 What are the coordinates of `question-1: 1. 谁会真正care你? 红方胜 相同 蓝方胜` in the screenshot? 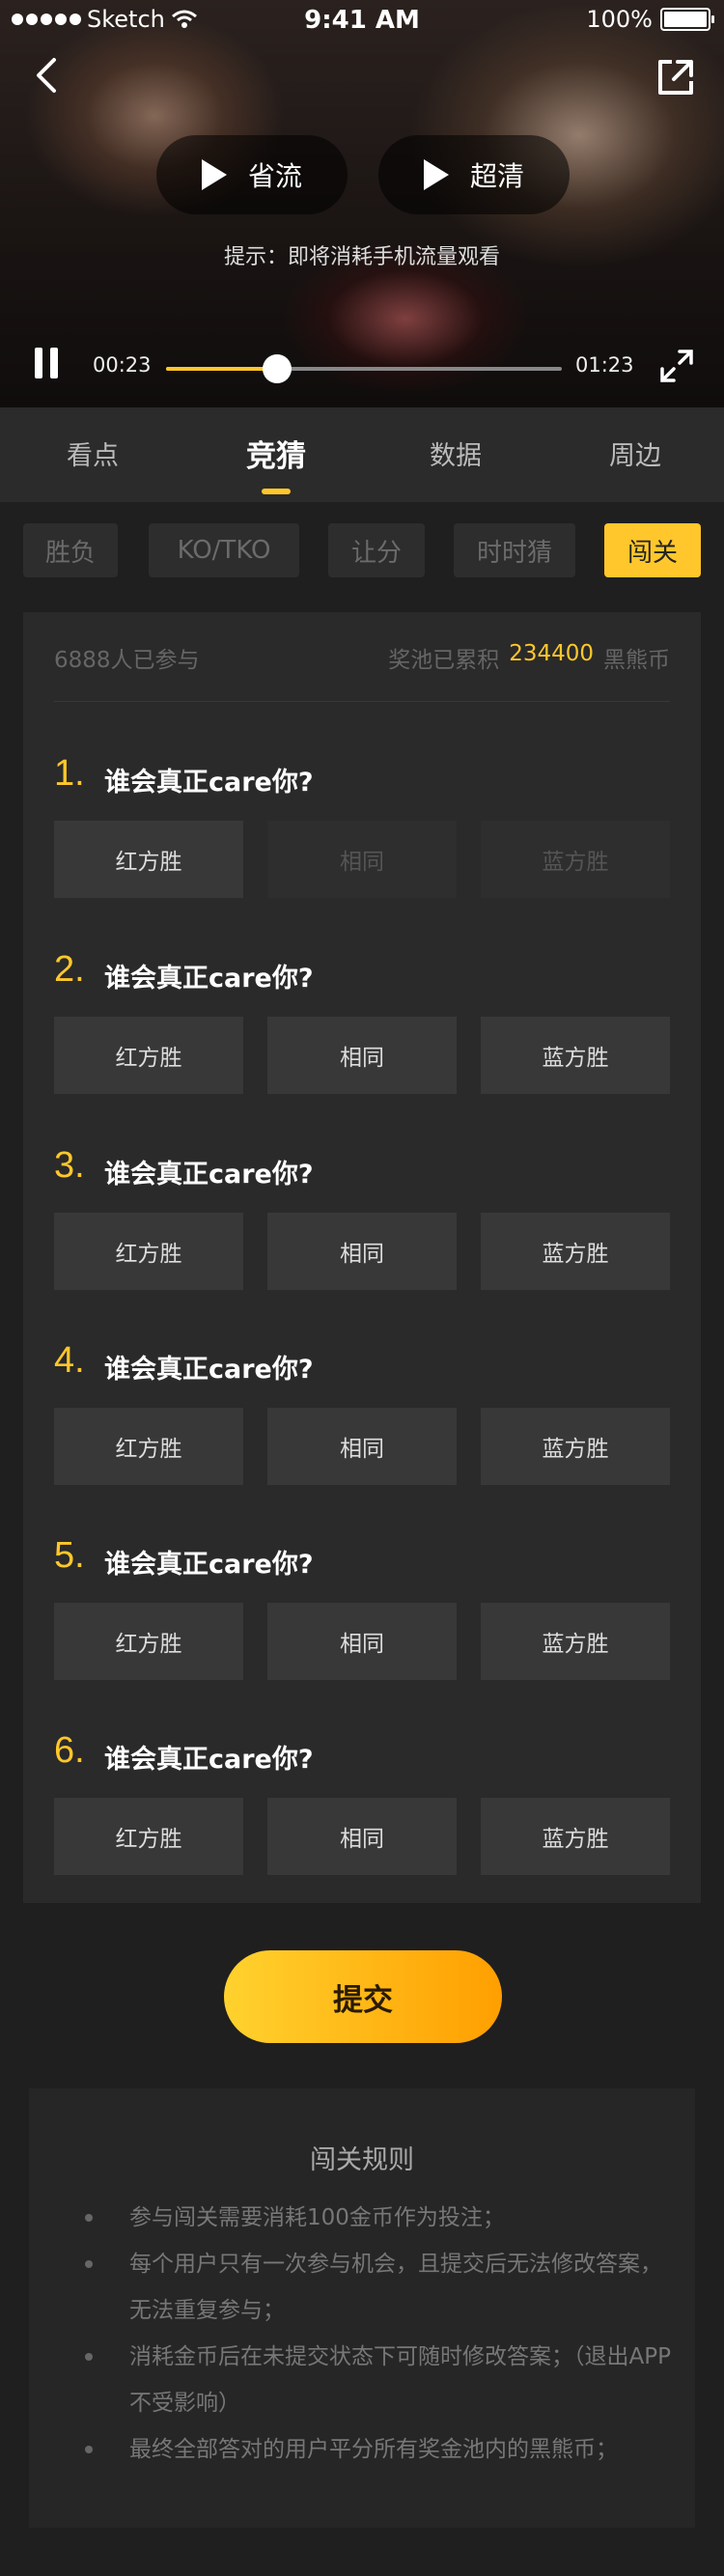 It's located at (362, 840).